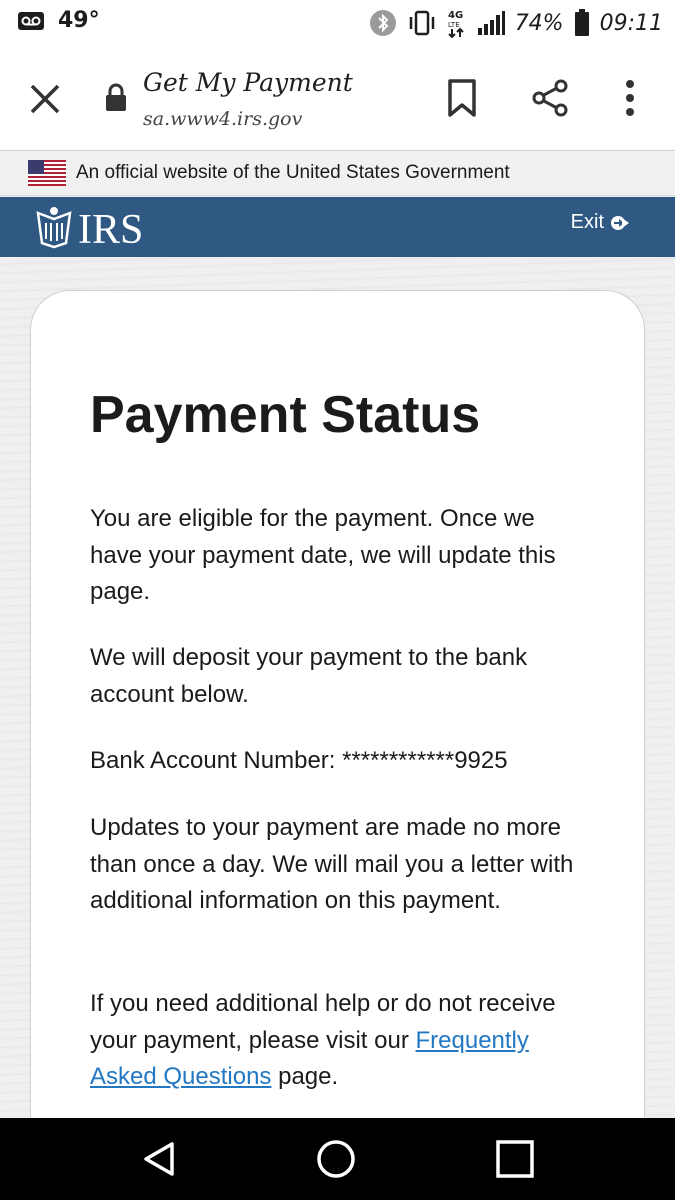 This screenshot has height=1200, width=675. I want to click on back-icon, so click(159, 1159).